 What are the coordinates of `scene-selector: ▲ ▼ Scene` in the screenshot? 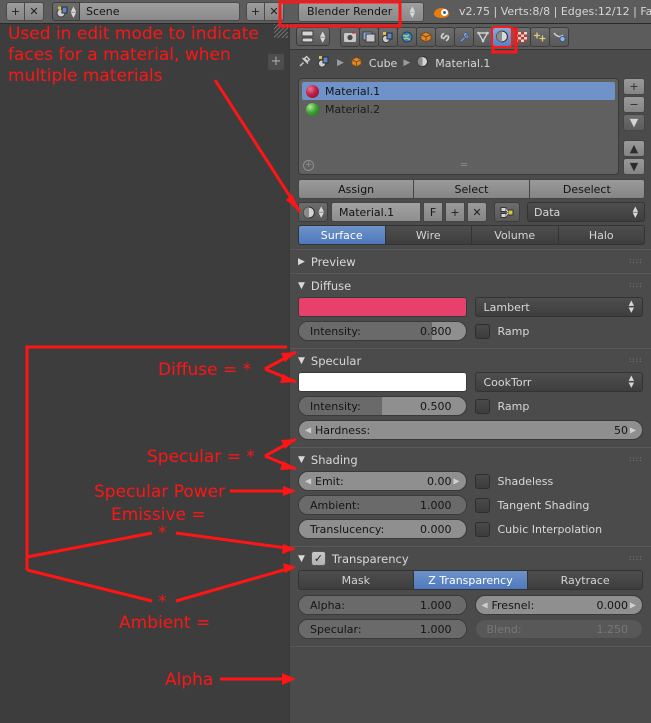 It's located at (146, 11).